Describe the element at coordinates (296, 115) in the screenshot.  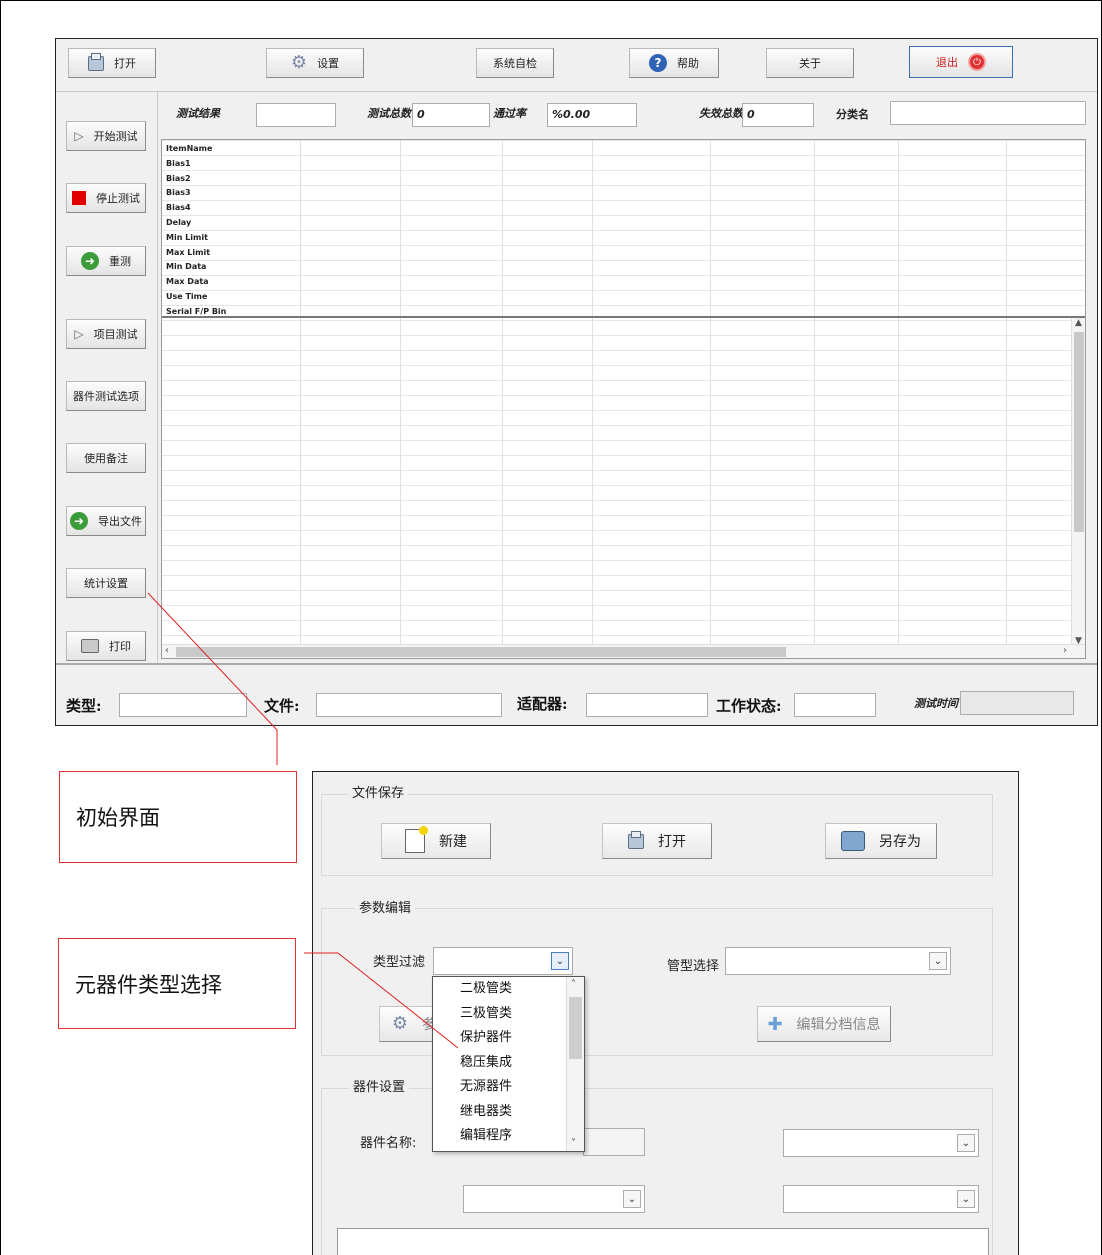
I see `result-field` at that location.